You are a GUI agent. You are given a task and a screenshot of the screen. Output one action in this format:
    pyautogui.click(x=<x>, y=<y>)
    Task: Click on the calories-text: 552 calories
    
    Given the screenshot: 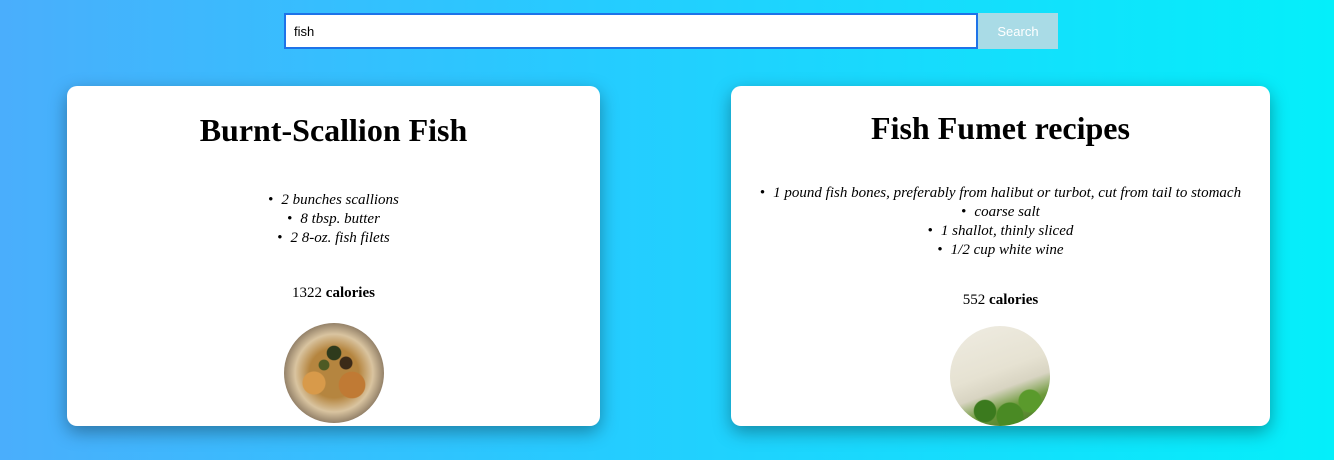 What is the action you would take?
    pyautogui.click(x=1000, y=300)
    